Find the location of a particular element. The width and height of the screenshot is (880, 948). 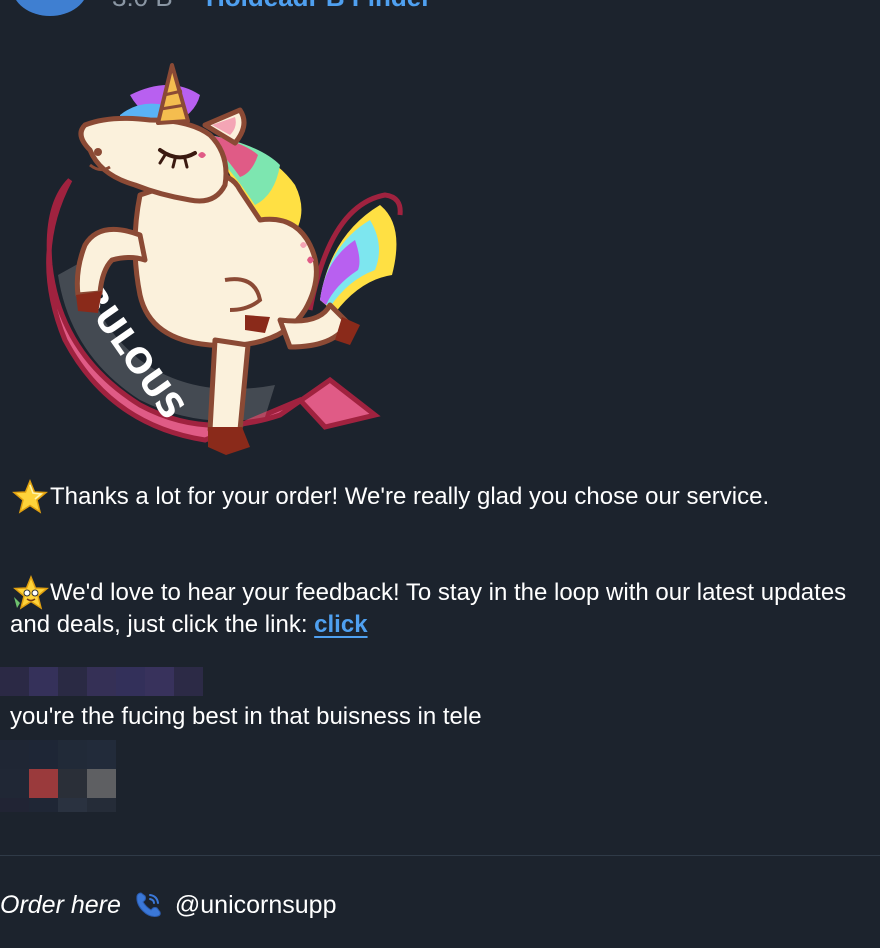

divider is located at coordinates (440, 855).